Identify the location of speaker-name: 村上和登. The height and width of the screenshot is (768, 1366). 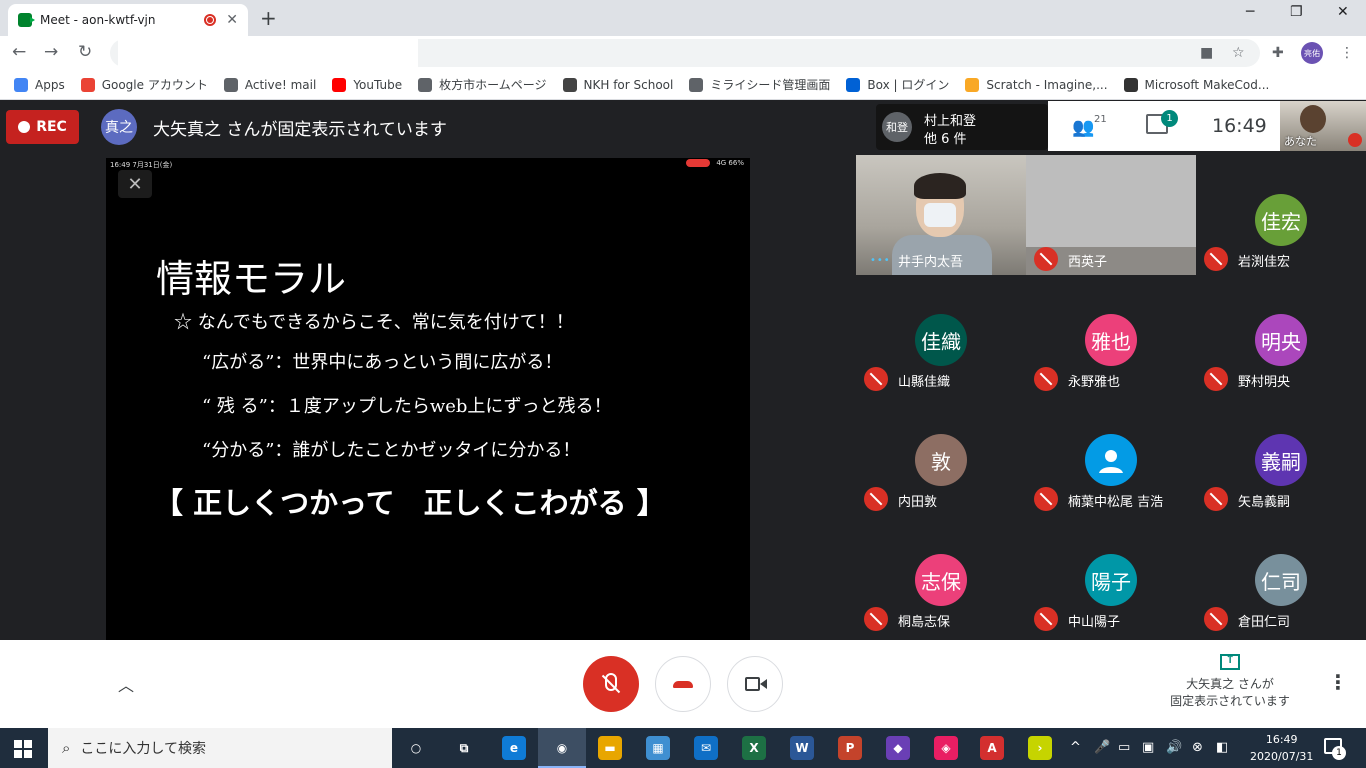
(950, 121).